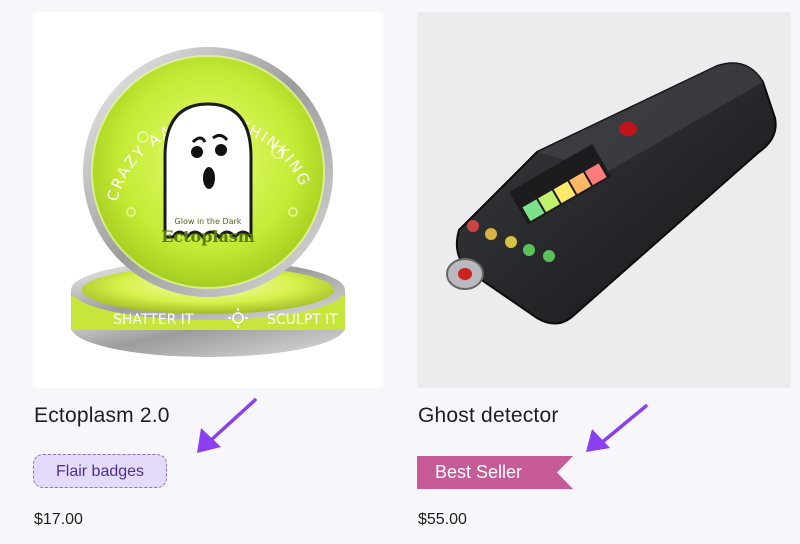 The height and width of the screenshot is (544, 800). Describe the element at coordinates (58, 519) in the screenshot. I see `product-price: $17.00` at that location.